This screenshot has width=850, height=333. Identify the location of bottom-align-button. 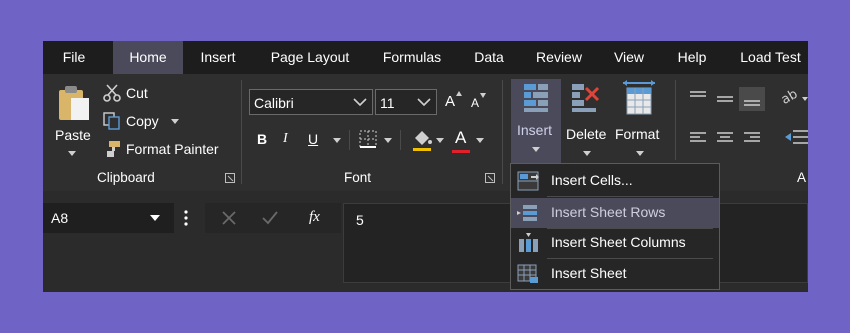
(752, 99).